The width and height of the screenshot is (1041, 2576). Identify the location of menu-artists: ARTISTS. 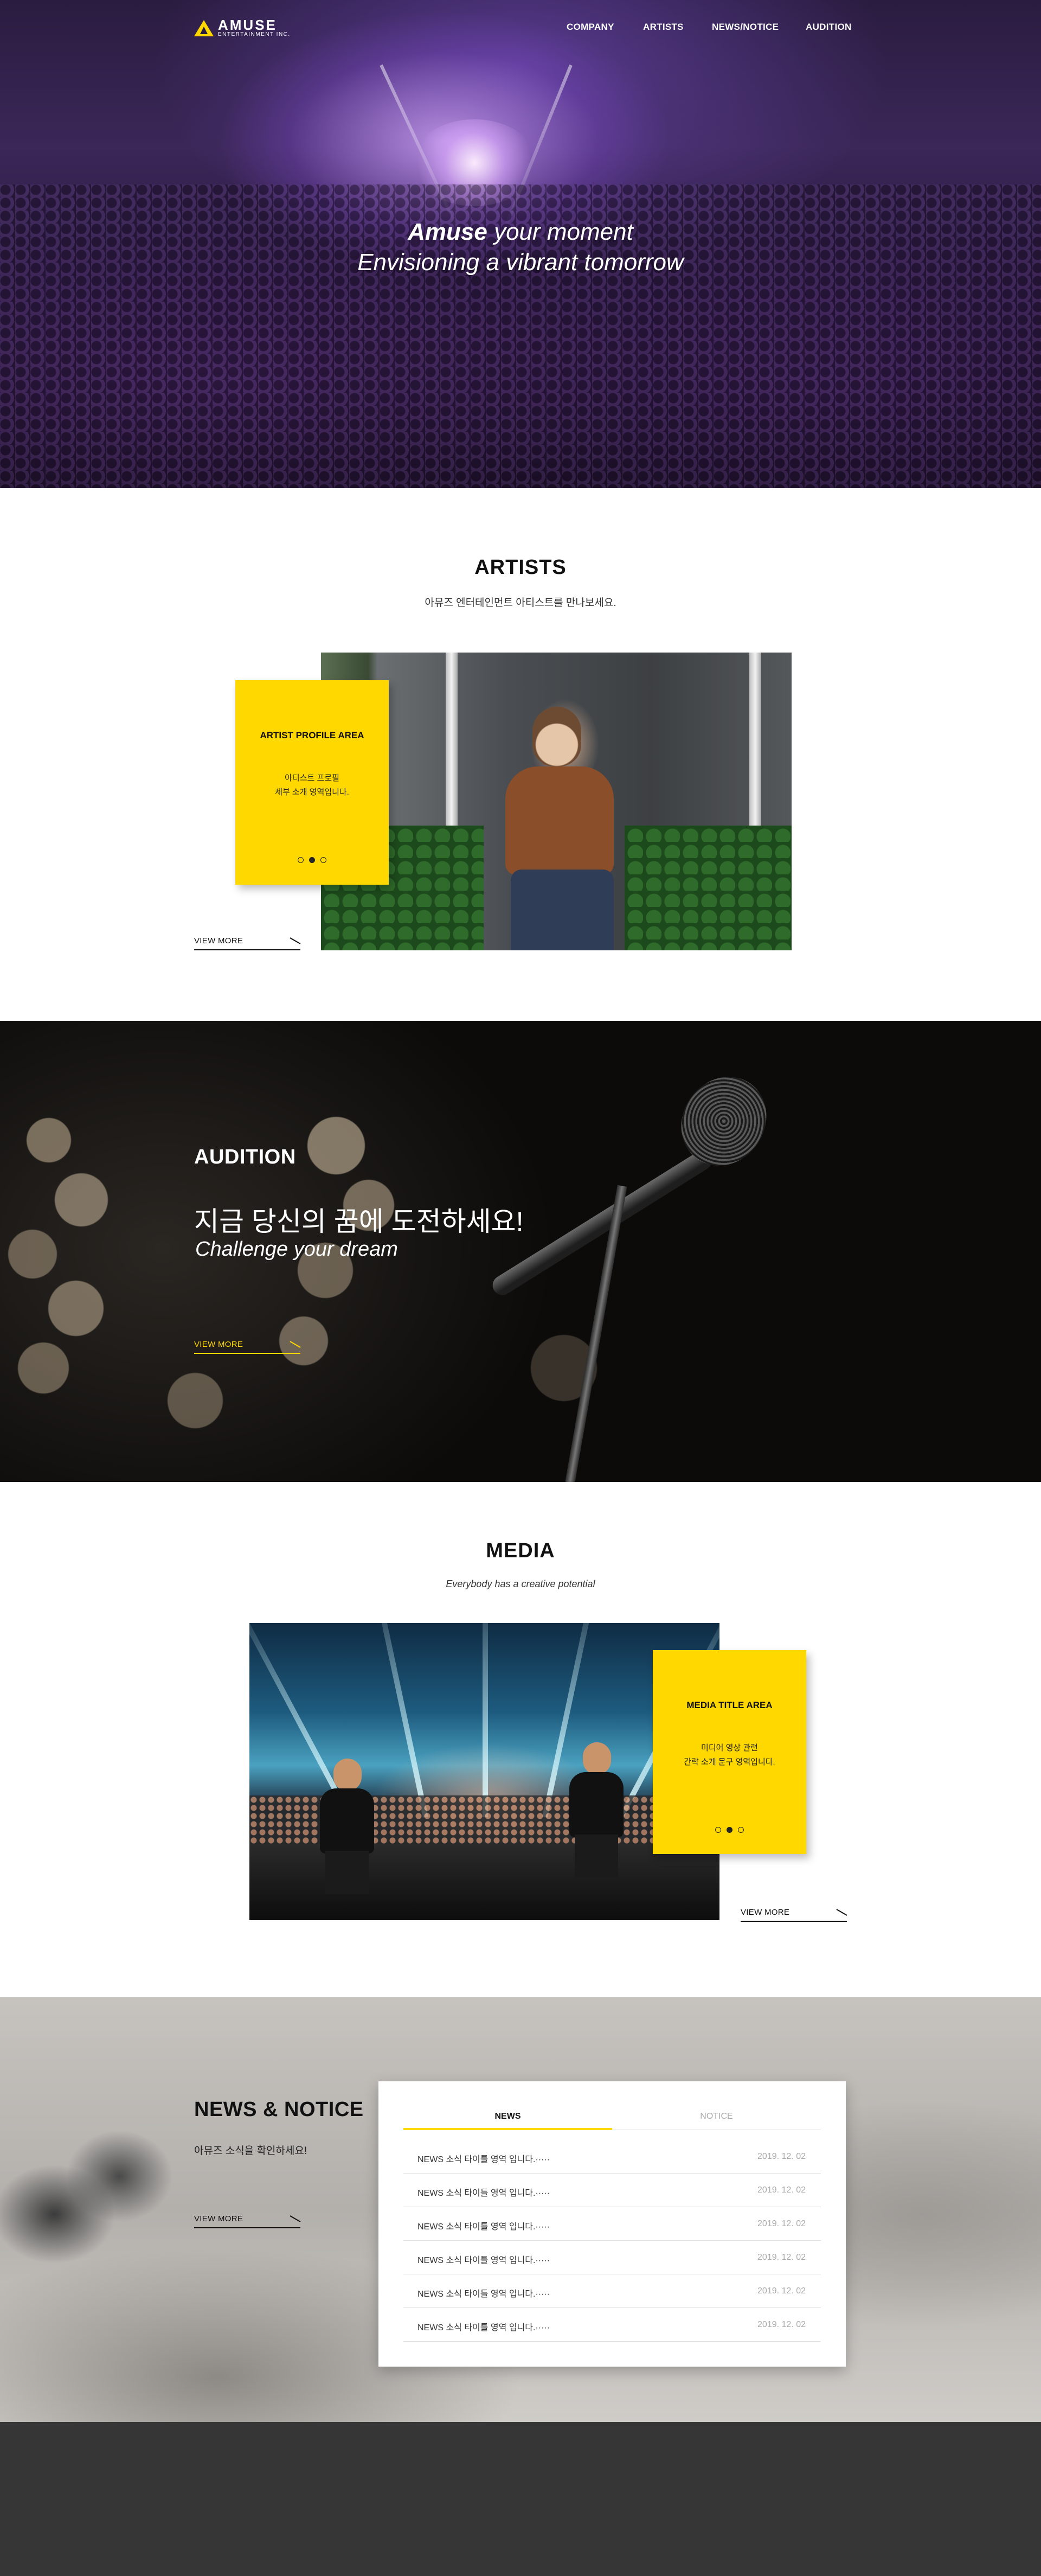
(663, 27).